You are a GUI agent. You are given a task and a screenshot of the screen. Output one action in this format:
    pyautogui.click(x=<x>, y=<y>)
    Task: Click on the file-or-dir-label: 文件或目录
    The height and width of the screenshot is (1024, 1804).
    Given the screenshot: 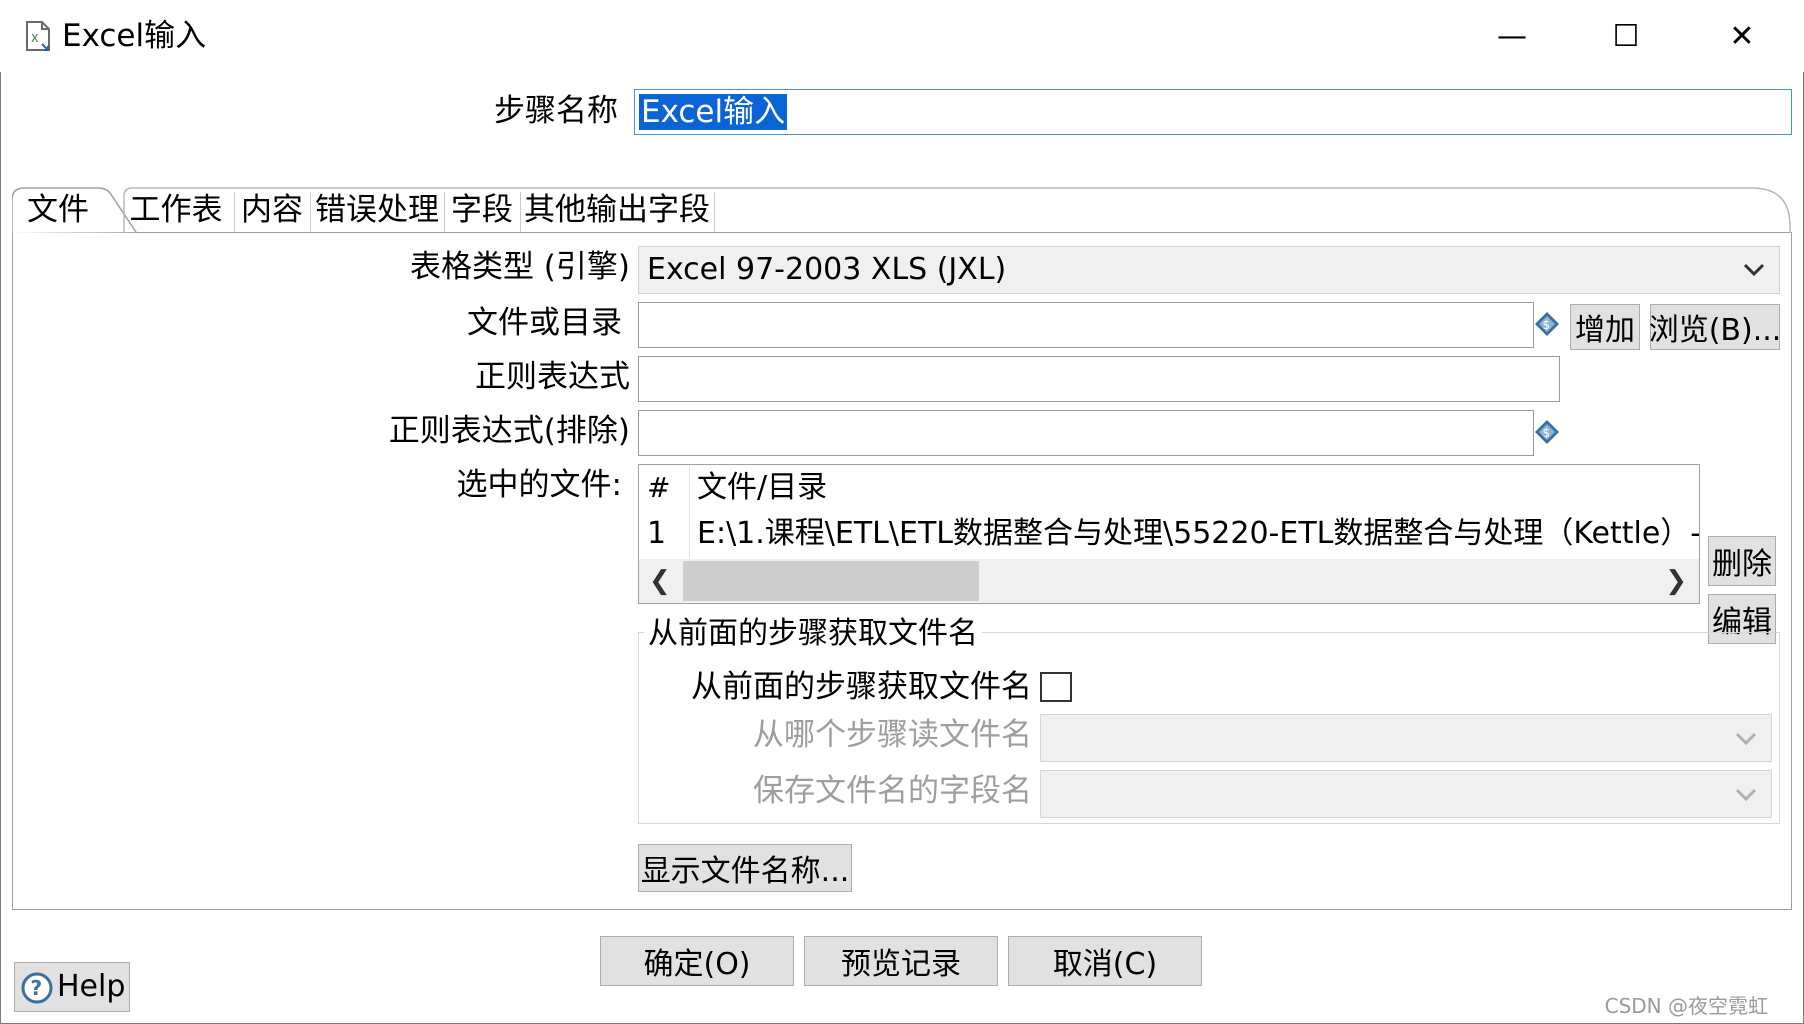 What is the action you would take?
    pyautogui.click(x=544, y=323)
    